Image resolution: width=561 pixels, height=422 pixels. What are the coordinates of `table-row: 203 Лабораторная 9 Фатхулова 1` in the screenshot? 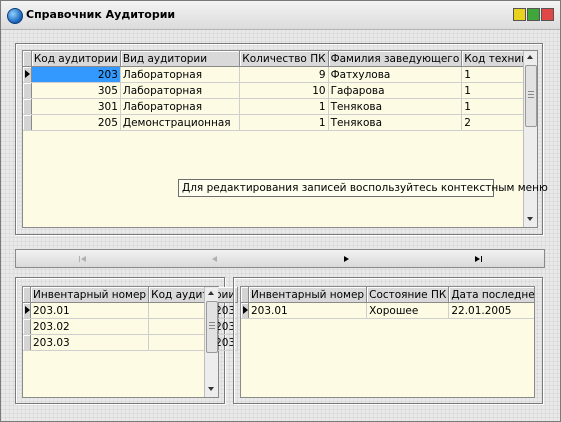 It's located at (280, 74).